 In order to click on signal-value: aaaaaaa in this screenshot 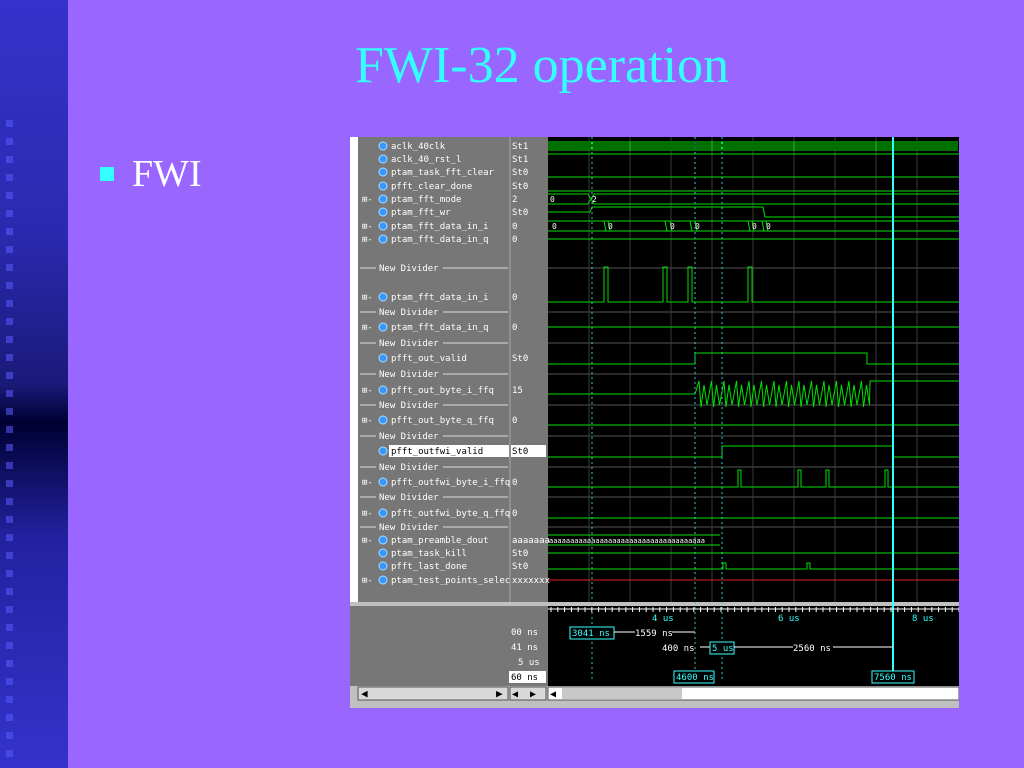, I will do `click(531, 541)`.